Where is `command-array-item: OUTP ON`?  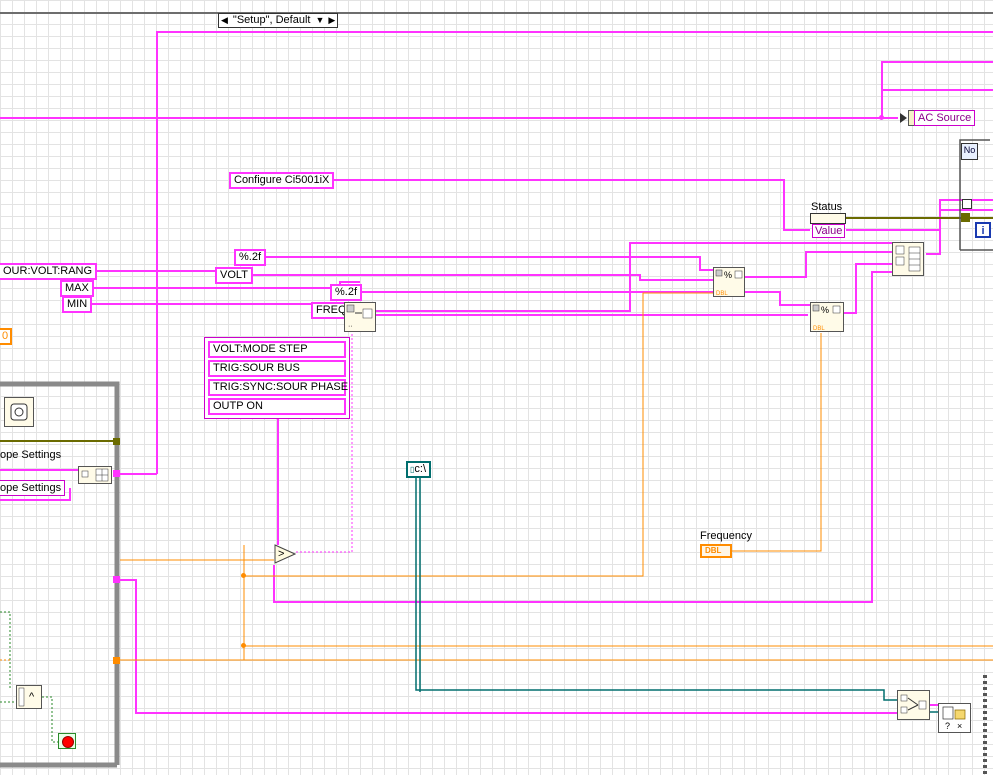
command-array-item: OUTP ON is located at coordinates (277, 406).